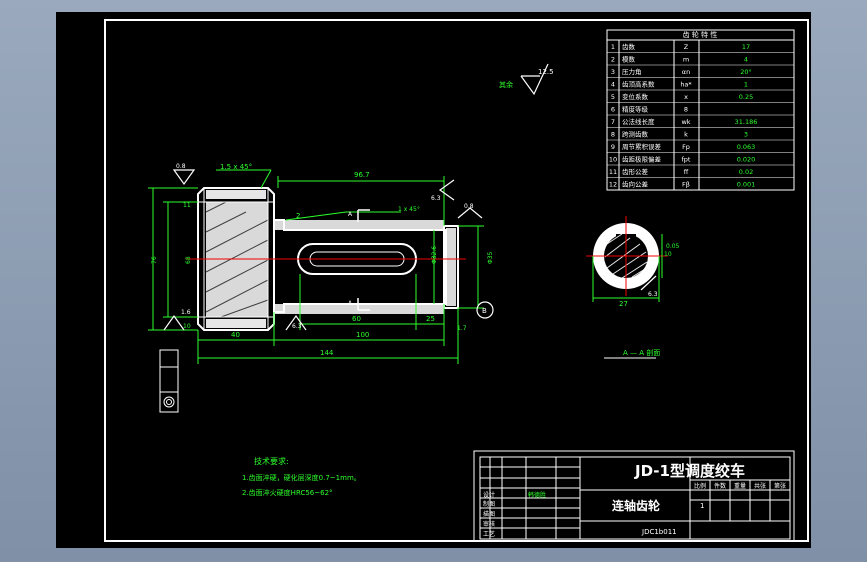  I want to click on param-row-num: 9, so click(613, 147).